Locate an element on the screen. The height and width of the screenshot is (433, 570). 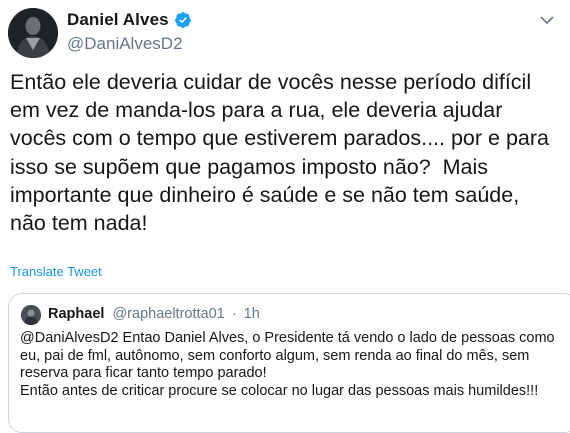
quoted-author-avatar is located at coordinates (31, 315).